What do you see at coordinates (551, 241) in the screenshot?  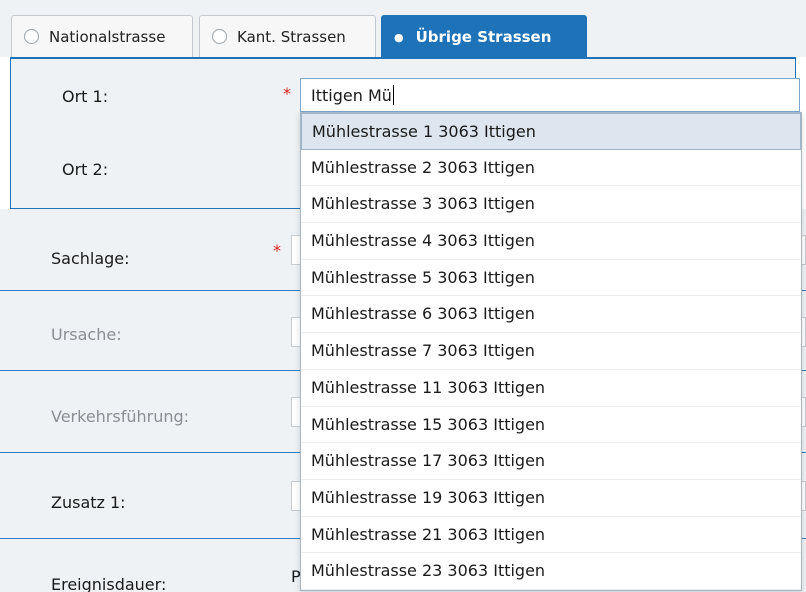 I see `autocomplete-item: Mühlestrasse 4 3063 Ittigen` at bounding box center [551, 241].